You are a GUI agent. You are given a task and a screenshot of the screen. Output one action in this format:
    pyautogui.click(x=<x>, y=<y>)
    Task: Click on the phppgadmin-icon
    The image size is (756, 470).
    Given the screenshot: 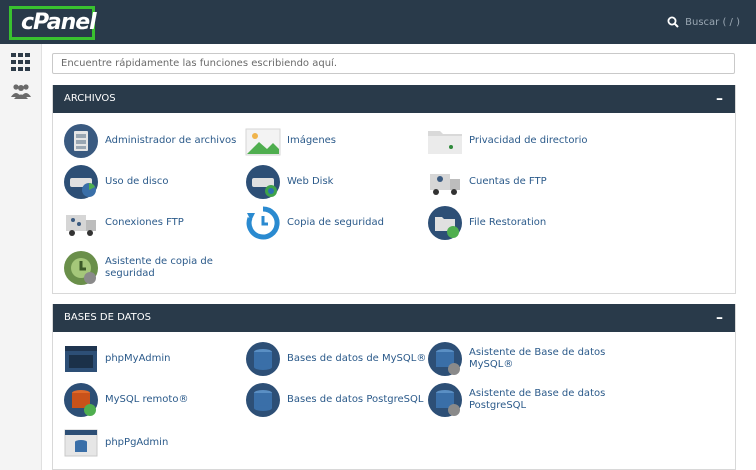 What is the action you would take?
    pyautogui.click(x=81, y=443)
    